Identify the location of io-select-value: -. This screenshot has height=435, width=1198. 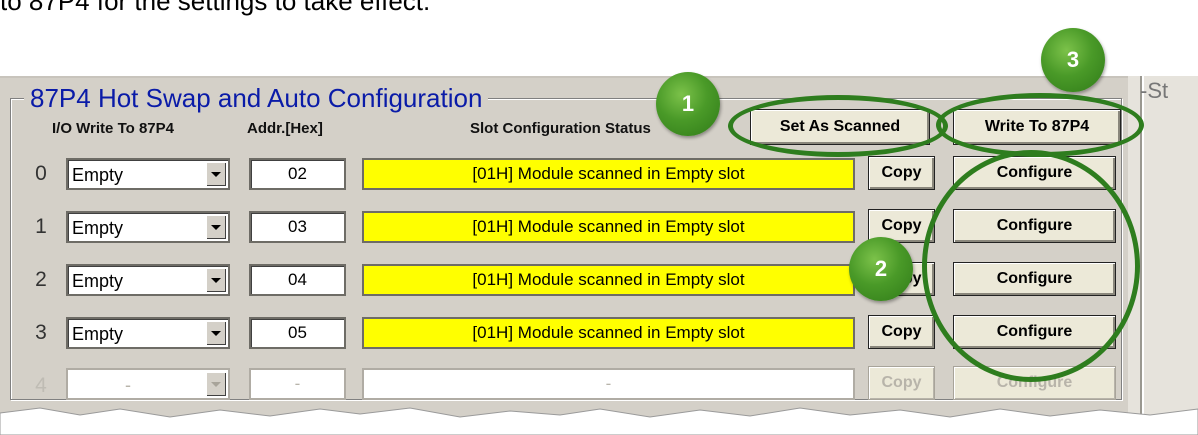
(128, 385).